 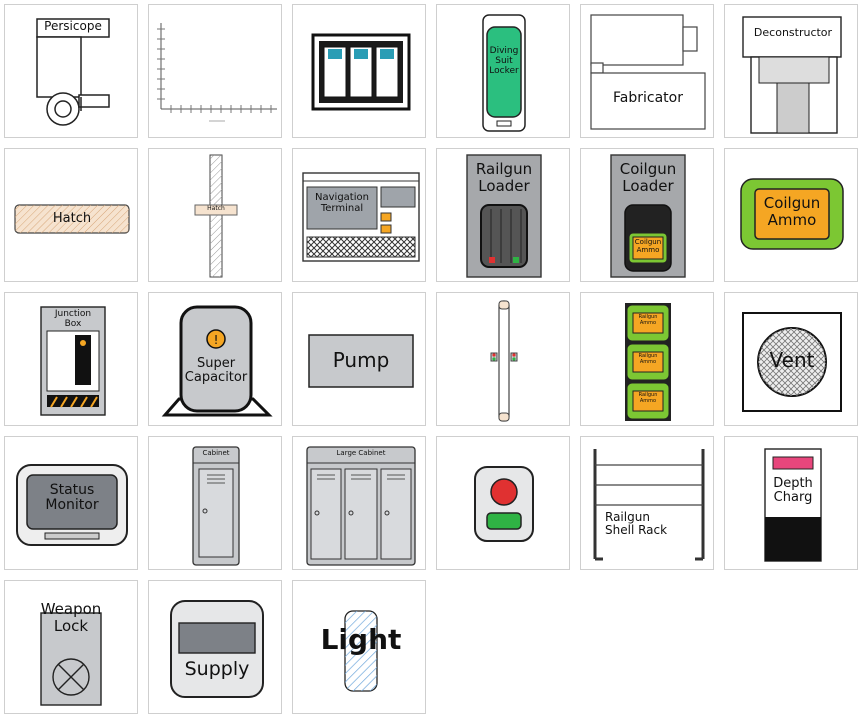 I want to click on vent-label: Vent, so click(x=792, y=360).